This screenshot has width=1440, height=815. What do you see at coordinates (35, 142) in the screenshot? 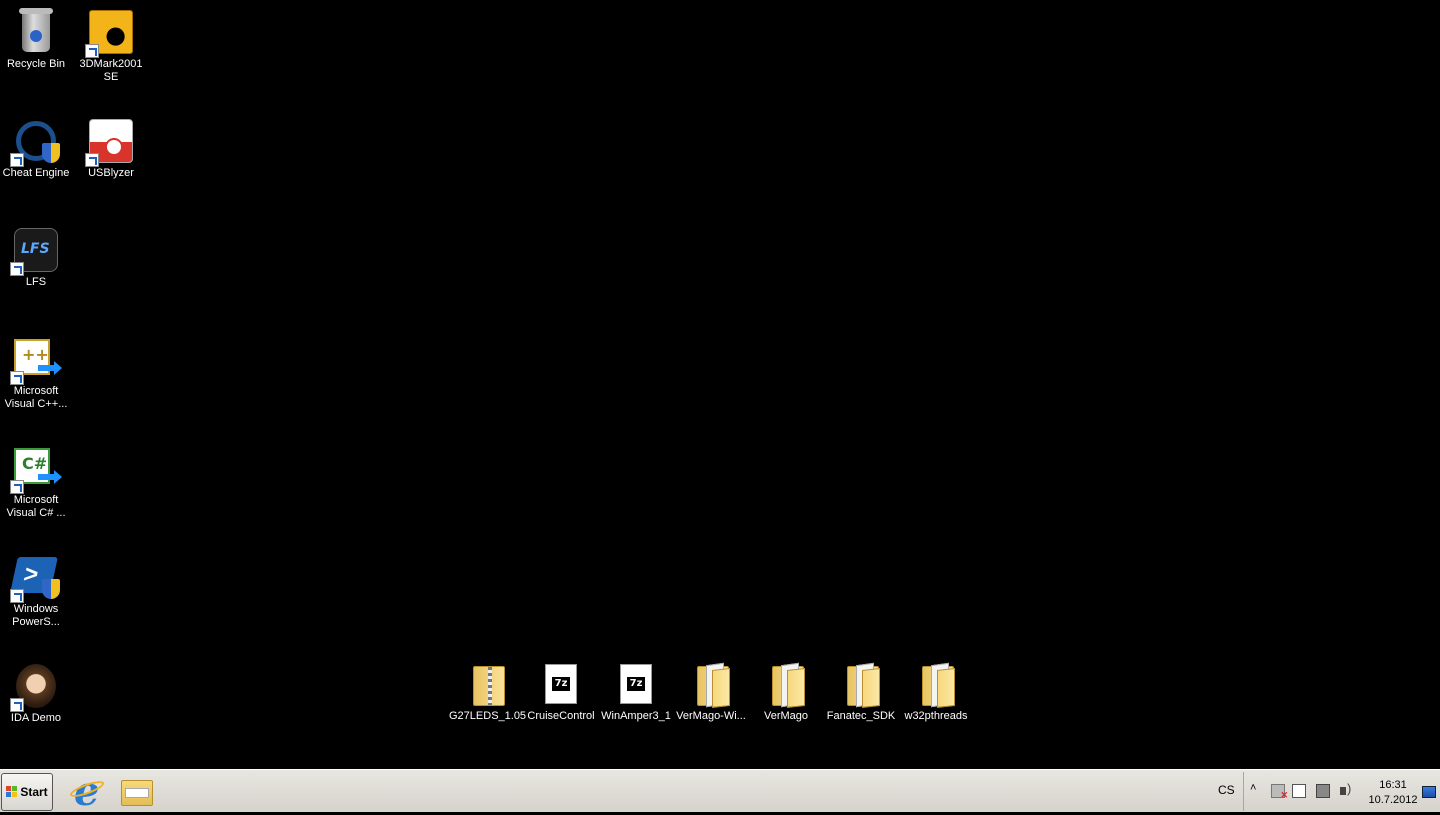
I see `cheat-engine-icon` at bounding box center [35, 142].